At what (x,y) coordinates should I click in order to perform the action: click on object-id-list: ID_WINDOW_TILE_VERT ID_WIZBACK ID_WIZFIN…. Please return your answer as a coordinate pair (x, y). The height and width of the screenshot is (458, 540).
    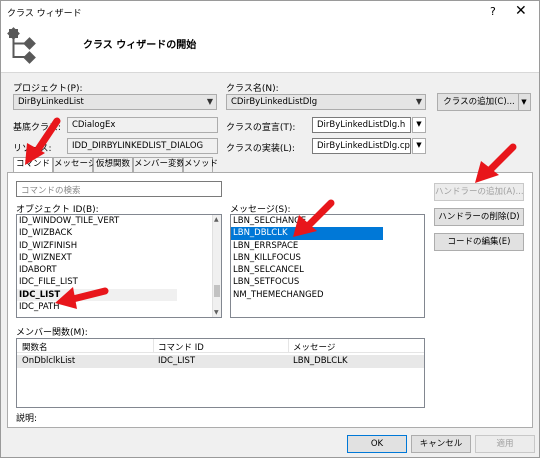
    Looking at the image, I should click on (119, 266).